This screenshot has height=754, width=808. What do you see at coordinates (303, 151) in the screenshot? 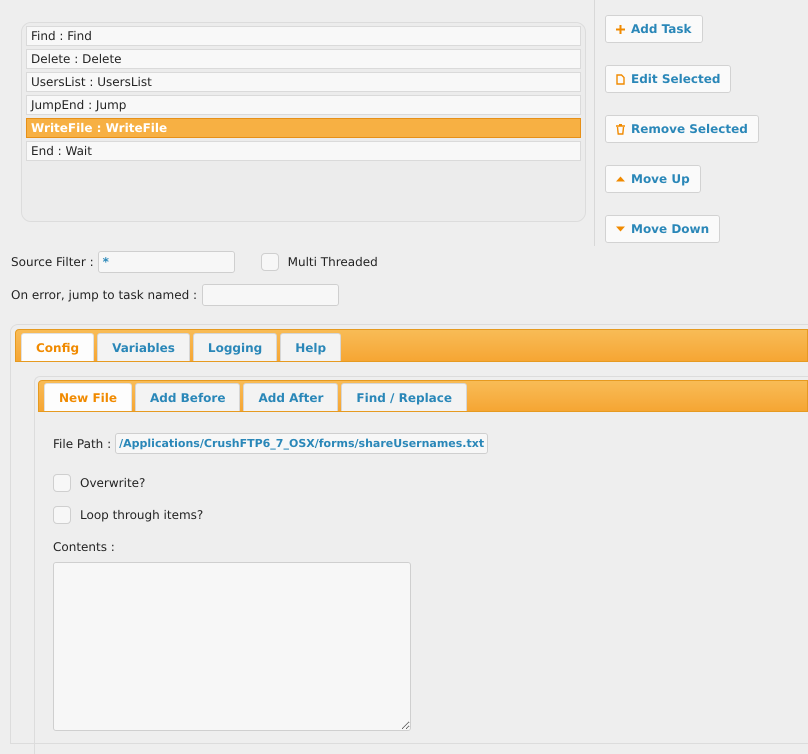
I see `task-item: End : Wait` at bounding box center [303, 151].